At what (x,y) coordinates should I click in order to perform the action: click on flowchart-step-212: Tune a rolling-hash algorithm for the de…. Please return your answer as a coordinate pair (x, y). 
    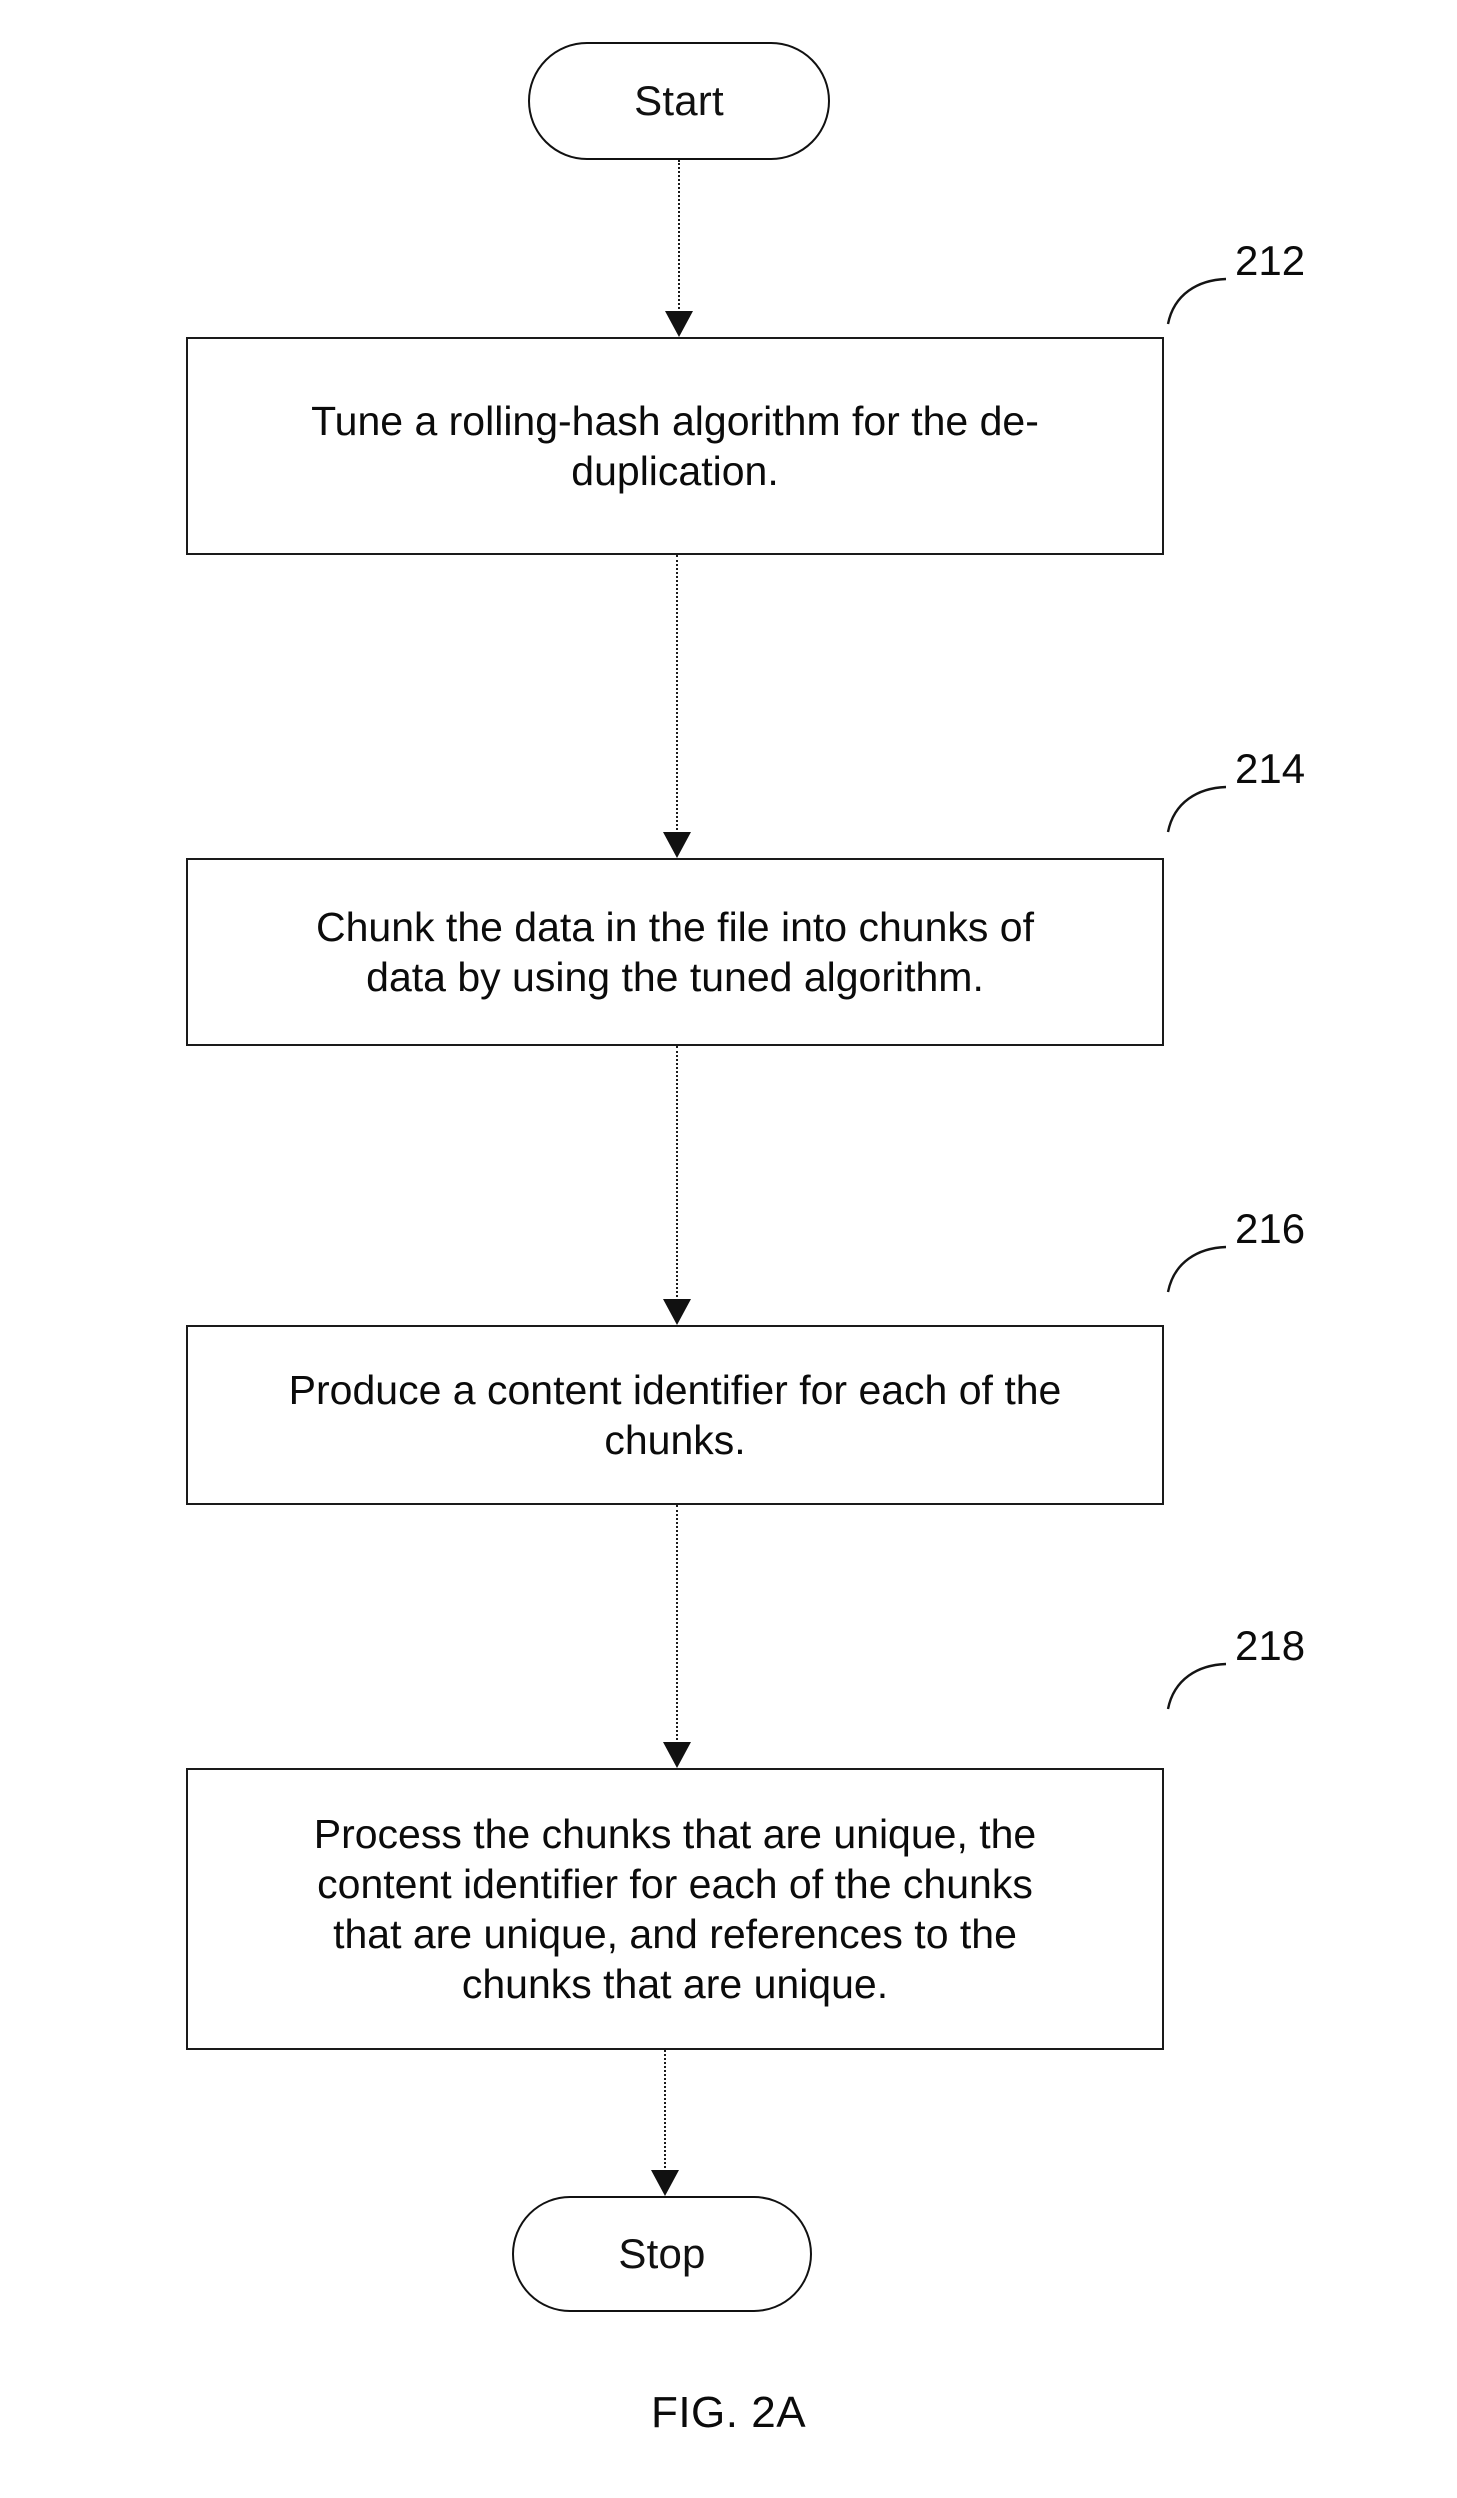
    Looking at the image, I should click on (675, 446).